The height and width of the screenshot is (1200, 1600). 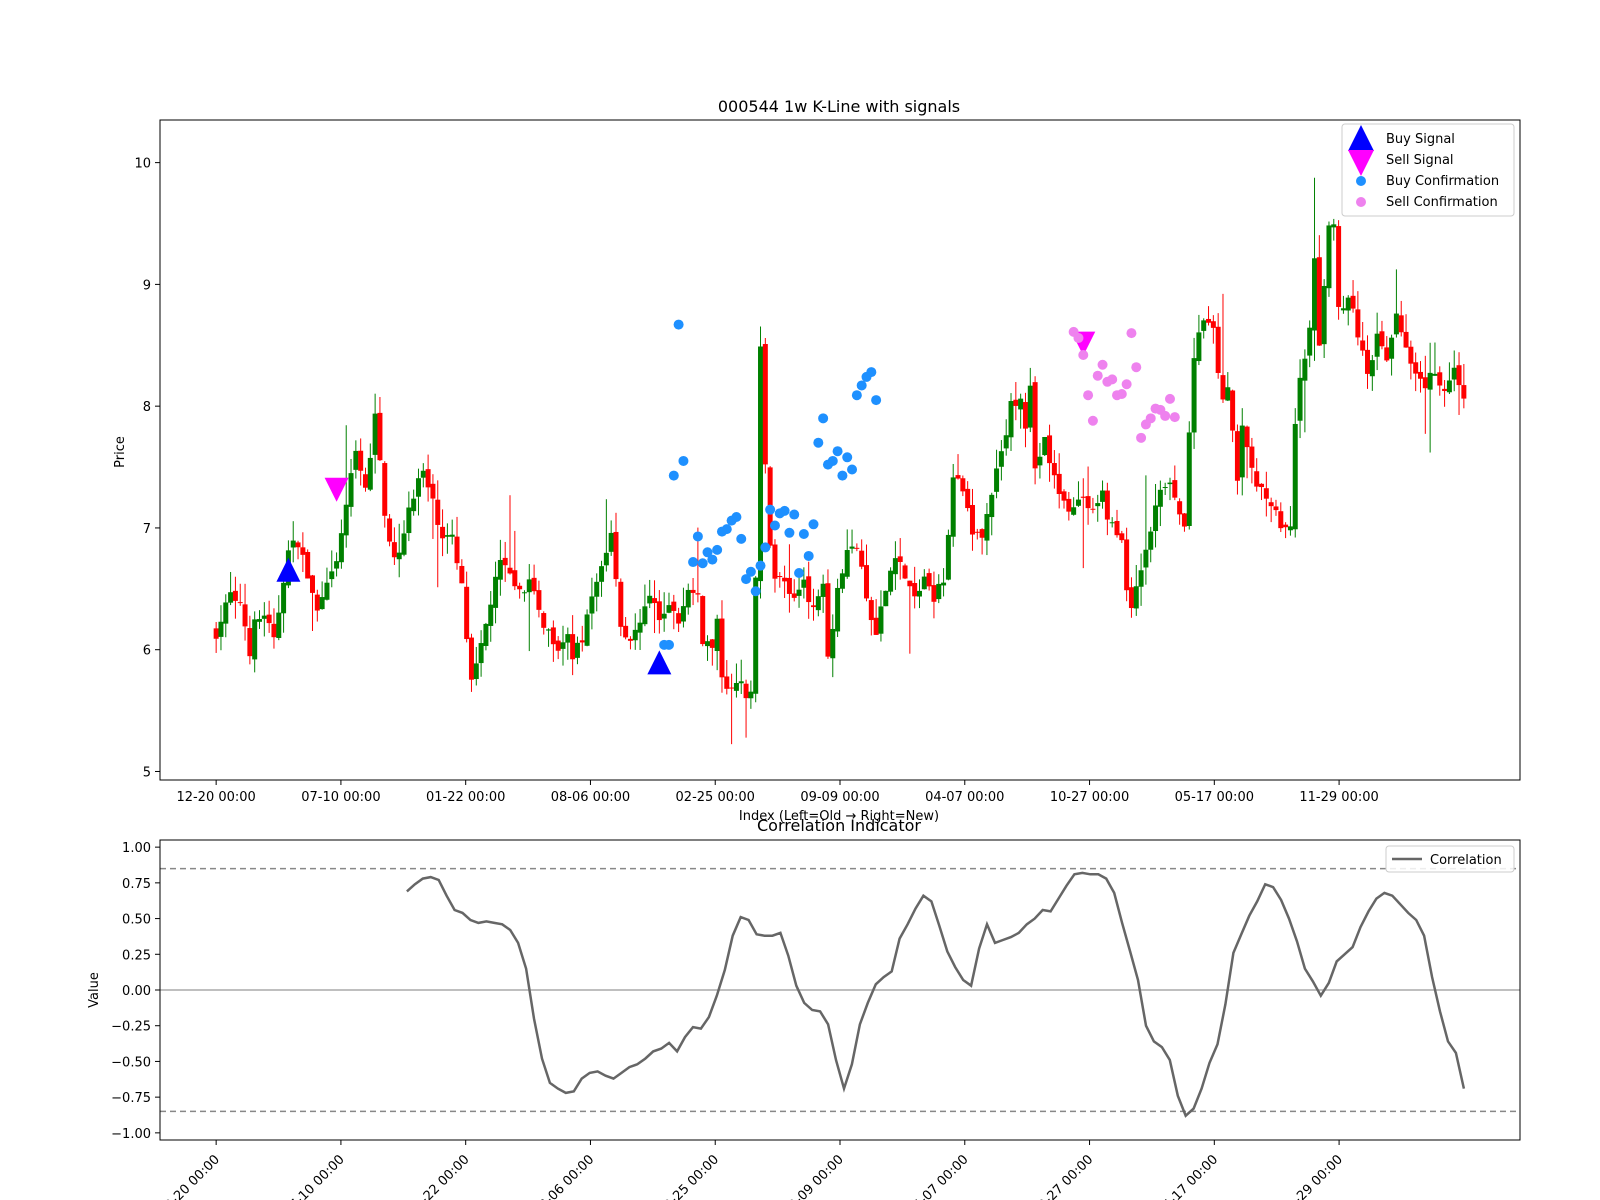 I want to click on y-tick-label: 10, so click(x=142, y=164).